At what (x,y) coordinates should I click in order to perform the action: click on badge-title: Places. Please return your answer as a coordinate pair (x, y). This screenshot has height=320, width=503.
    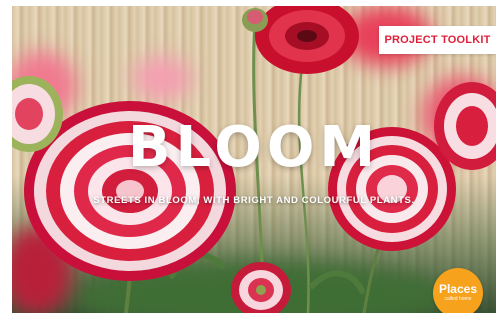
    Looking at the image, I should click on (458, 289).